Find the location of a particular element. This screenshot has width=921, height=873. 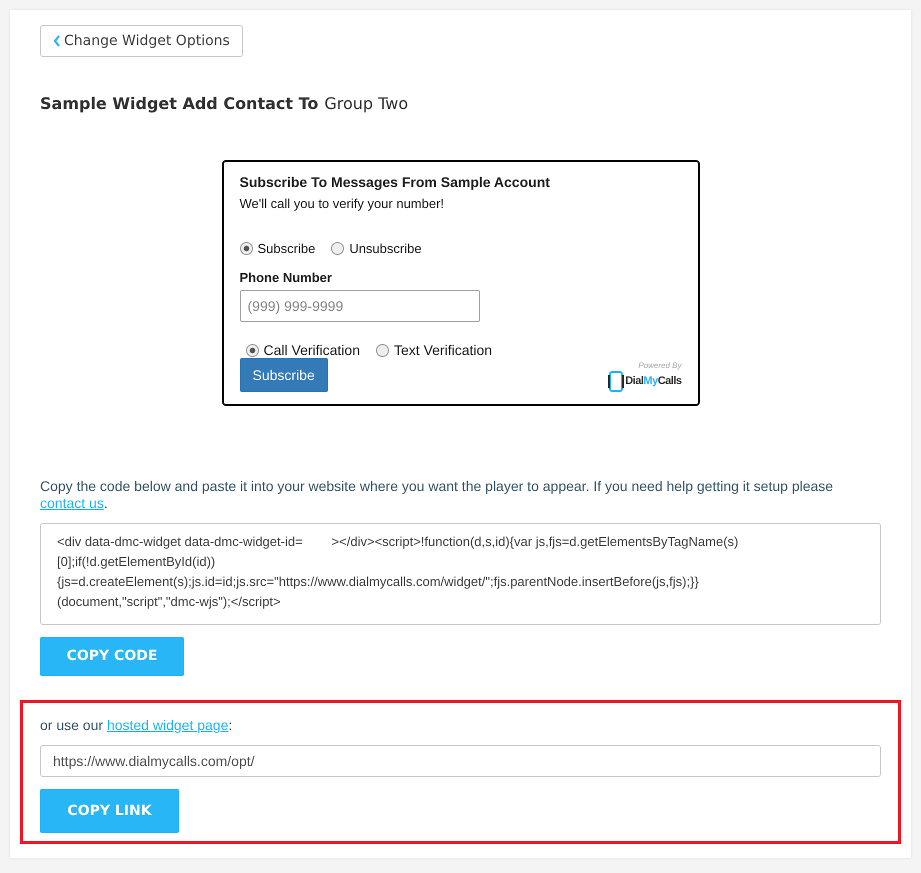

hosted-widget-page-link: hosted widget page is located at coordinates (167, 725).